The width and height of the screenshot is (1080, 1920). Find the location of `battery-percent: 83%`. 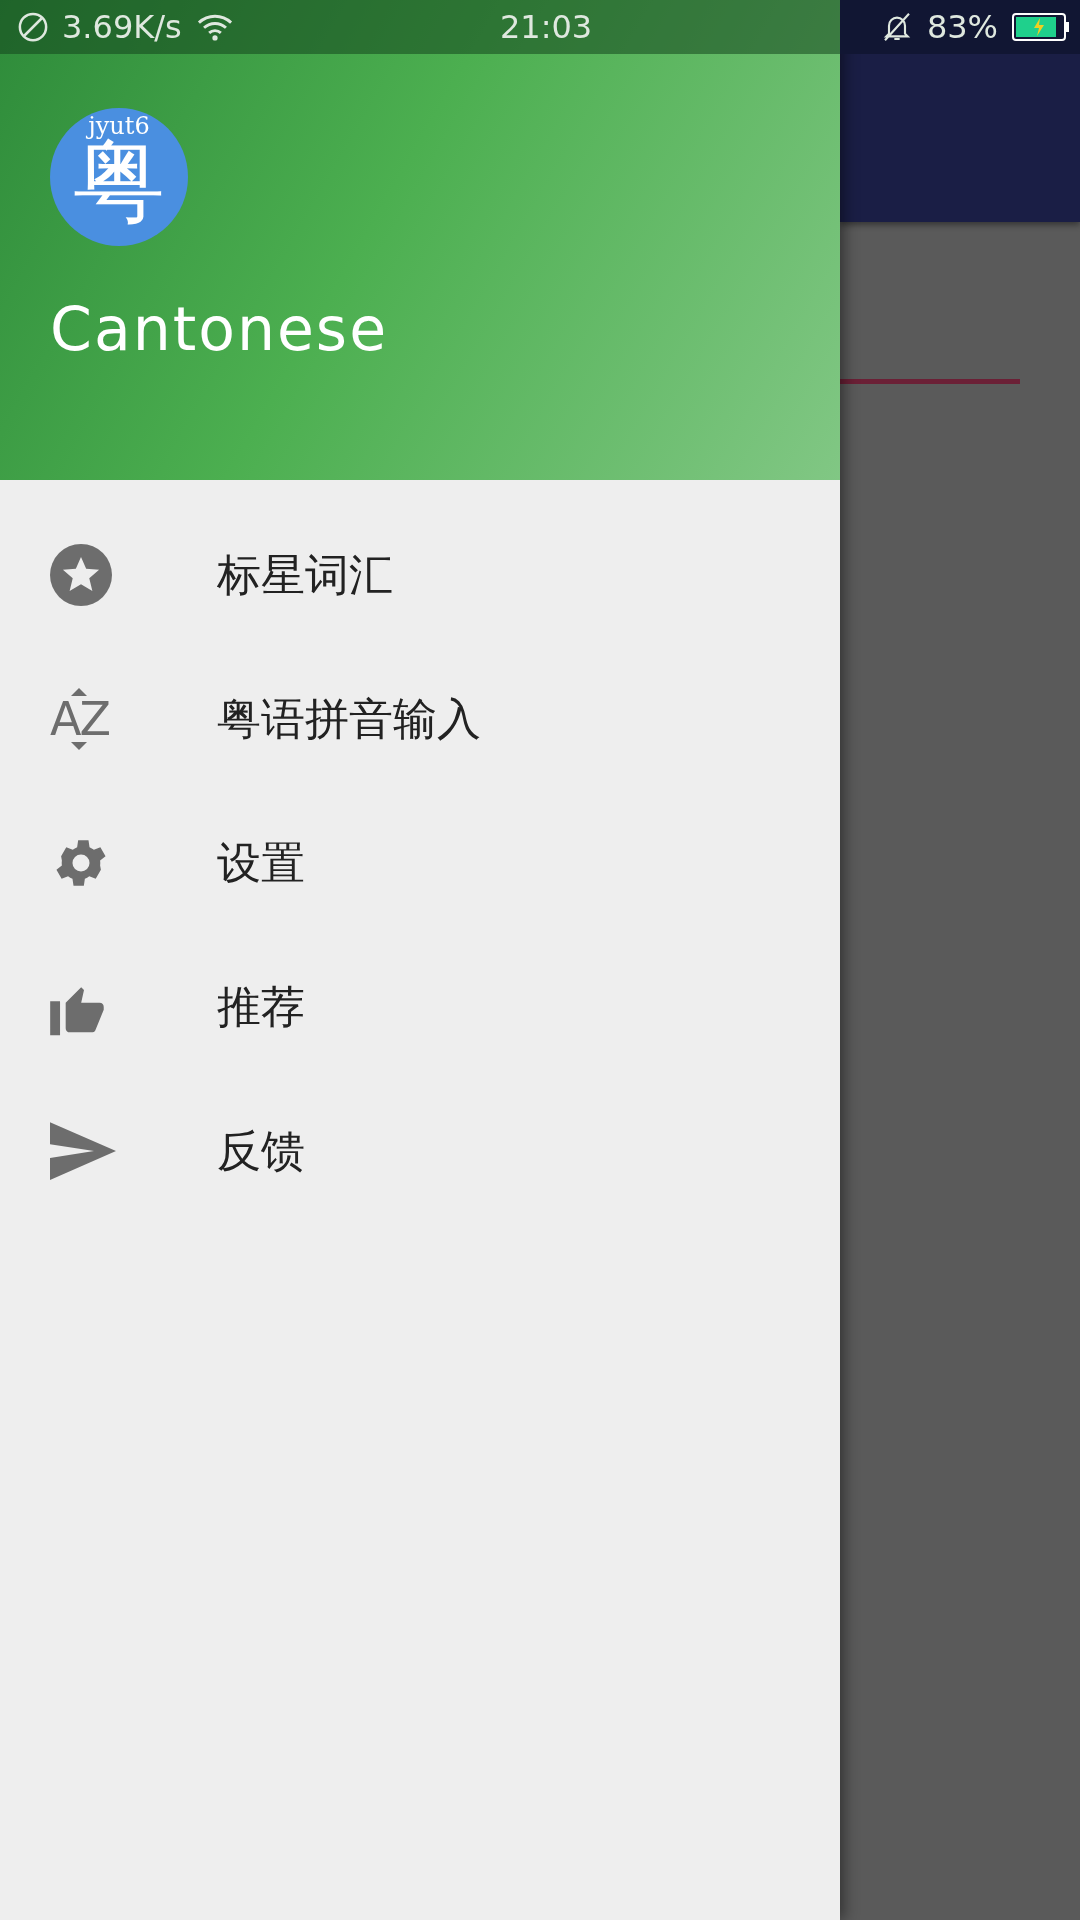

battery-percent: 83% is located at coordinates (962, 27).